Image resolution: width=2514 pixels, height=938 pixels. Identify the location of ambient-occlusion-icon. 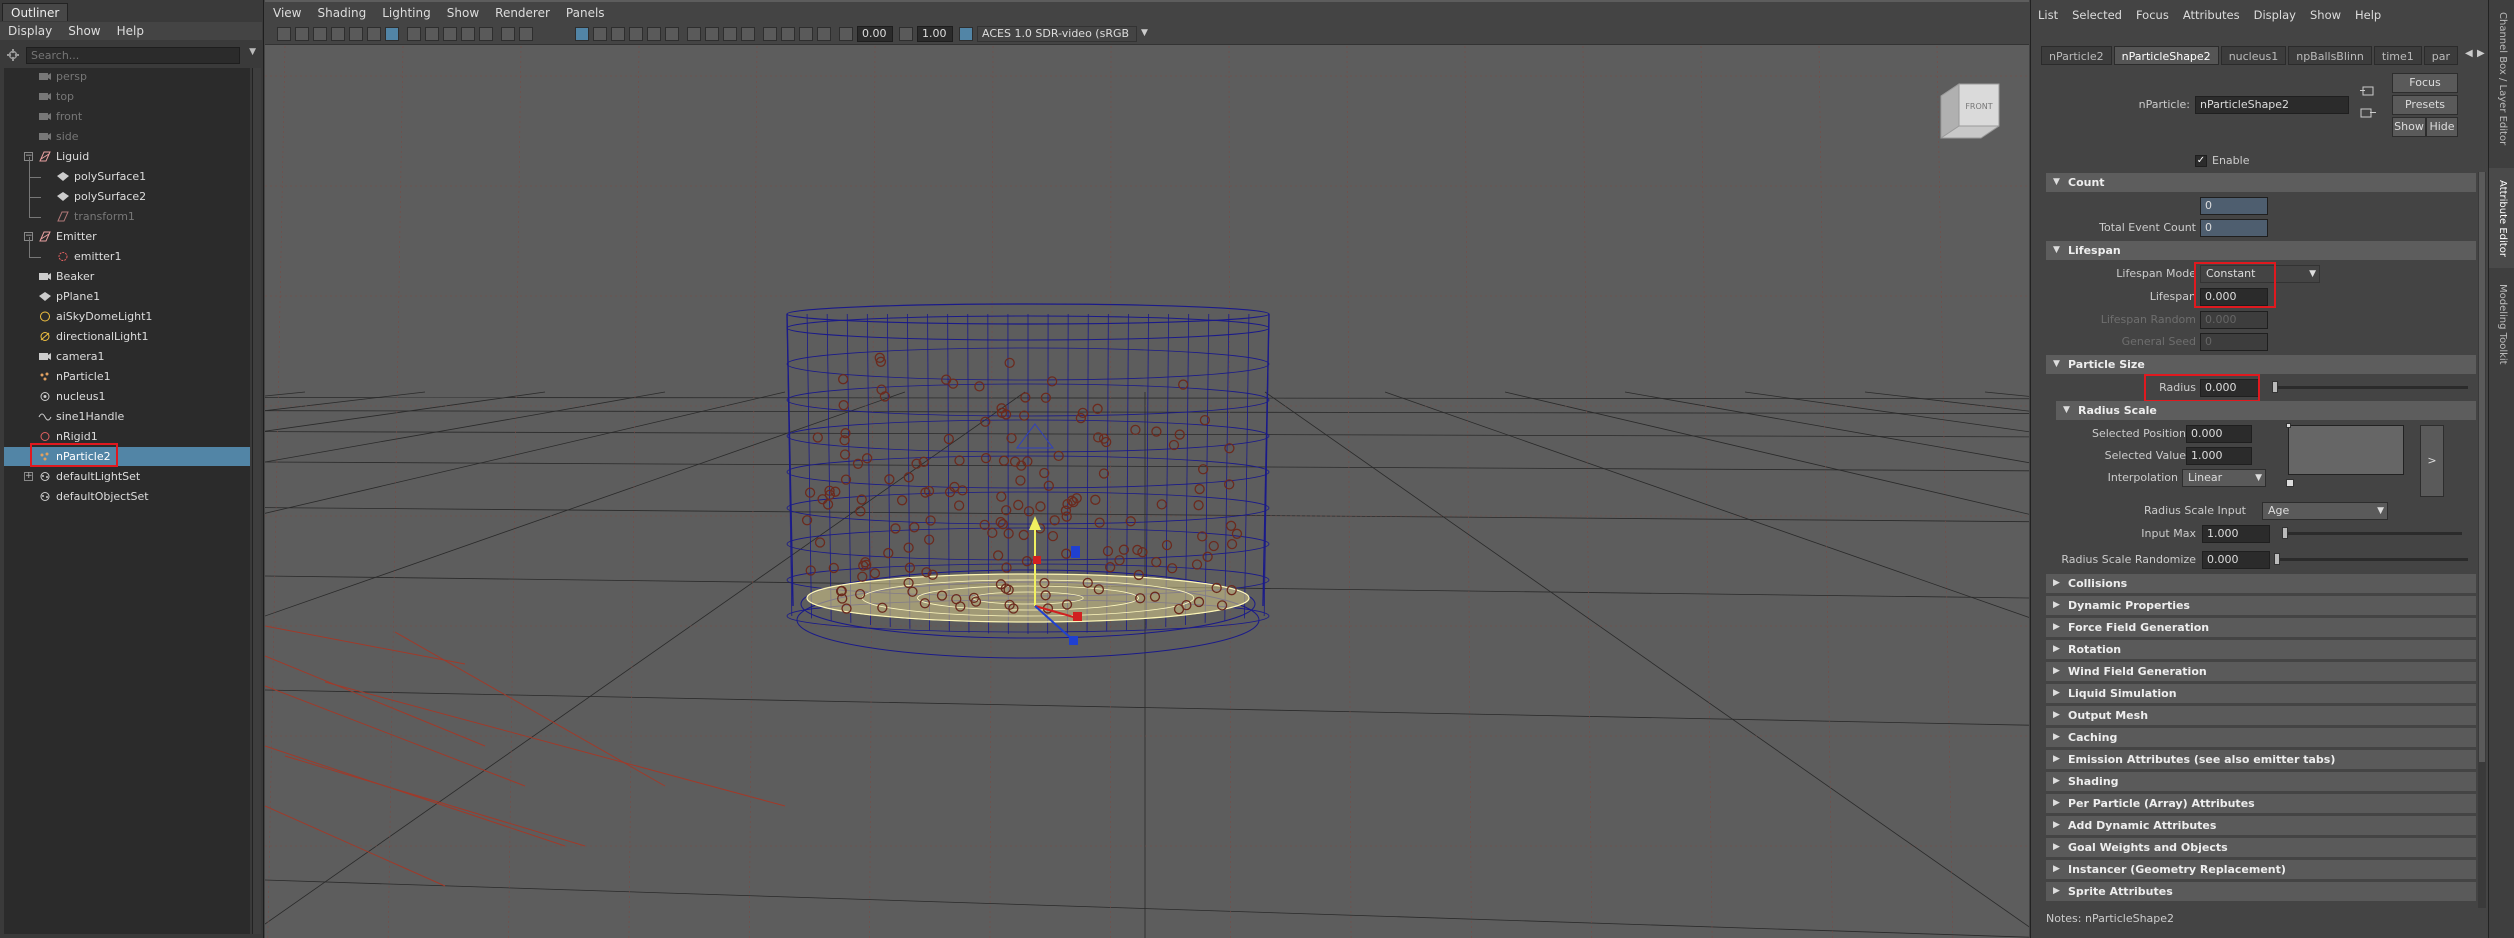
(712, 34).